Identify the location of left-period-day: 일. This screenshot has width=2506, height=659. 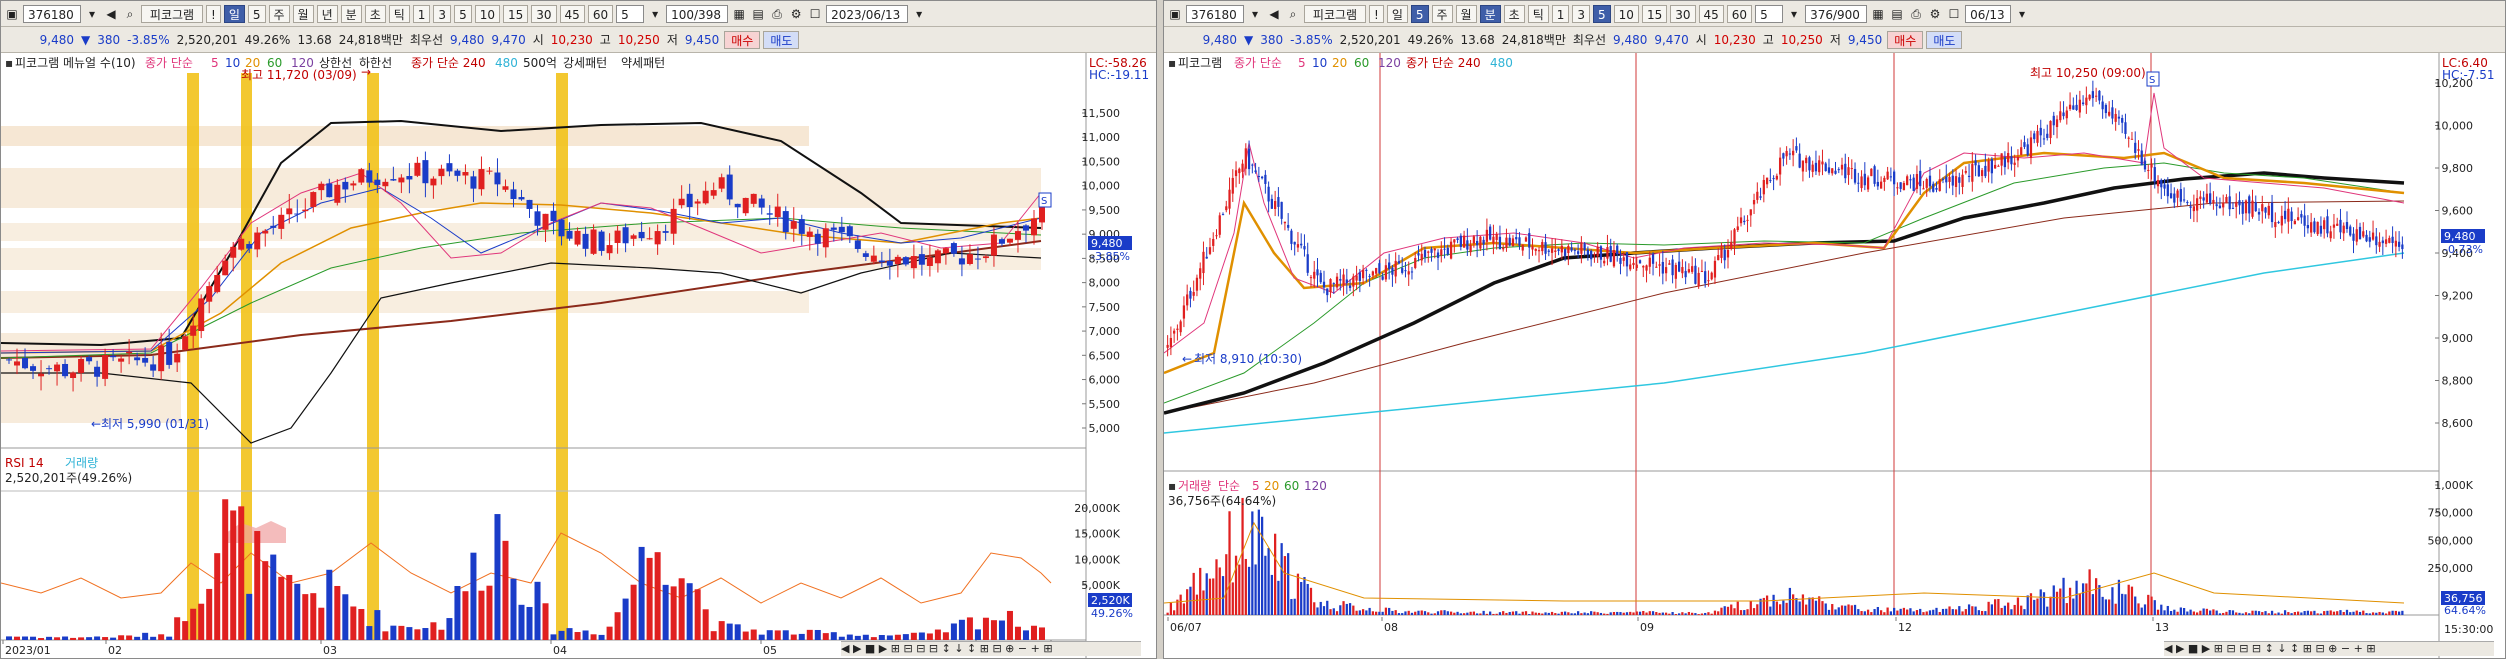
(234, 13).